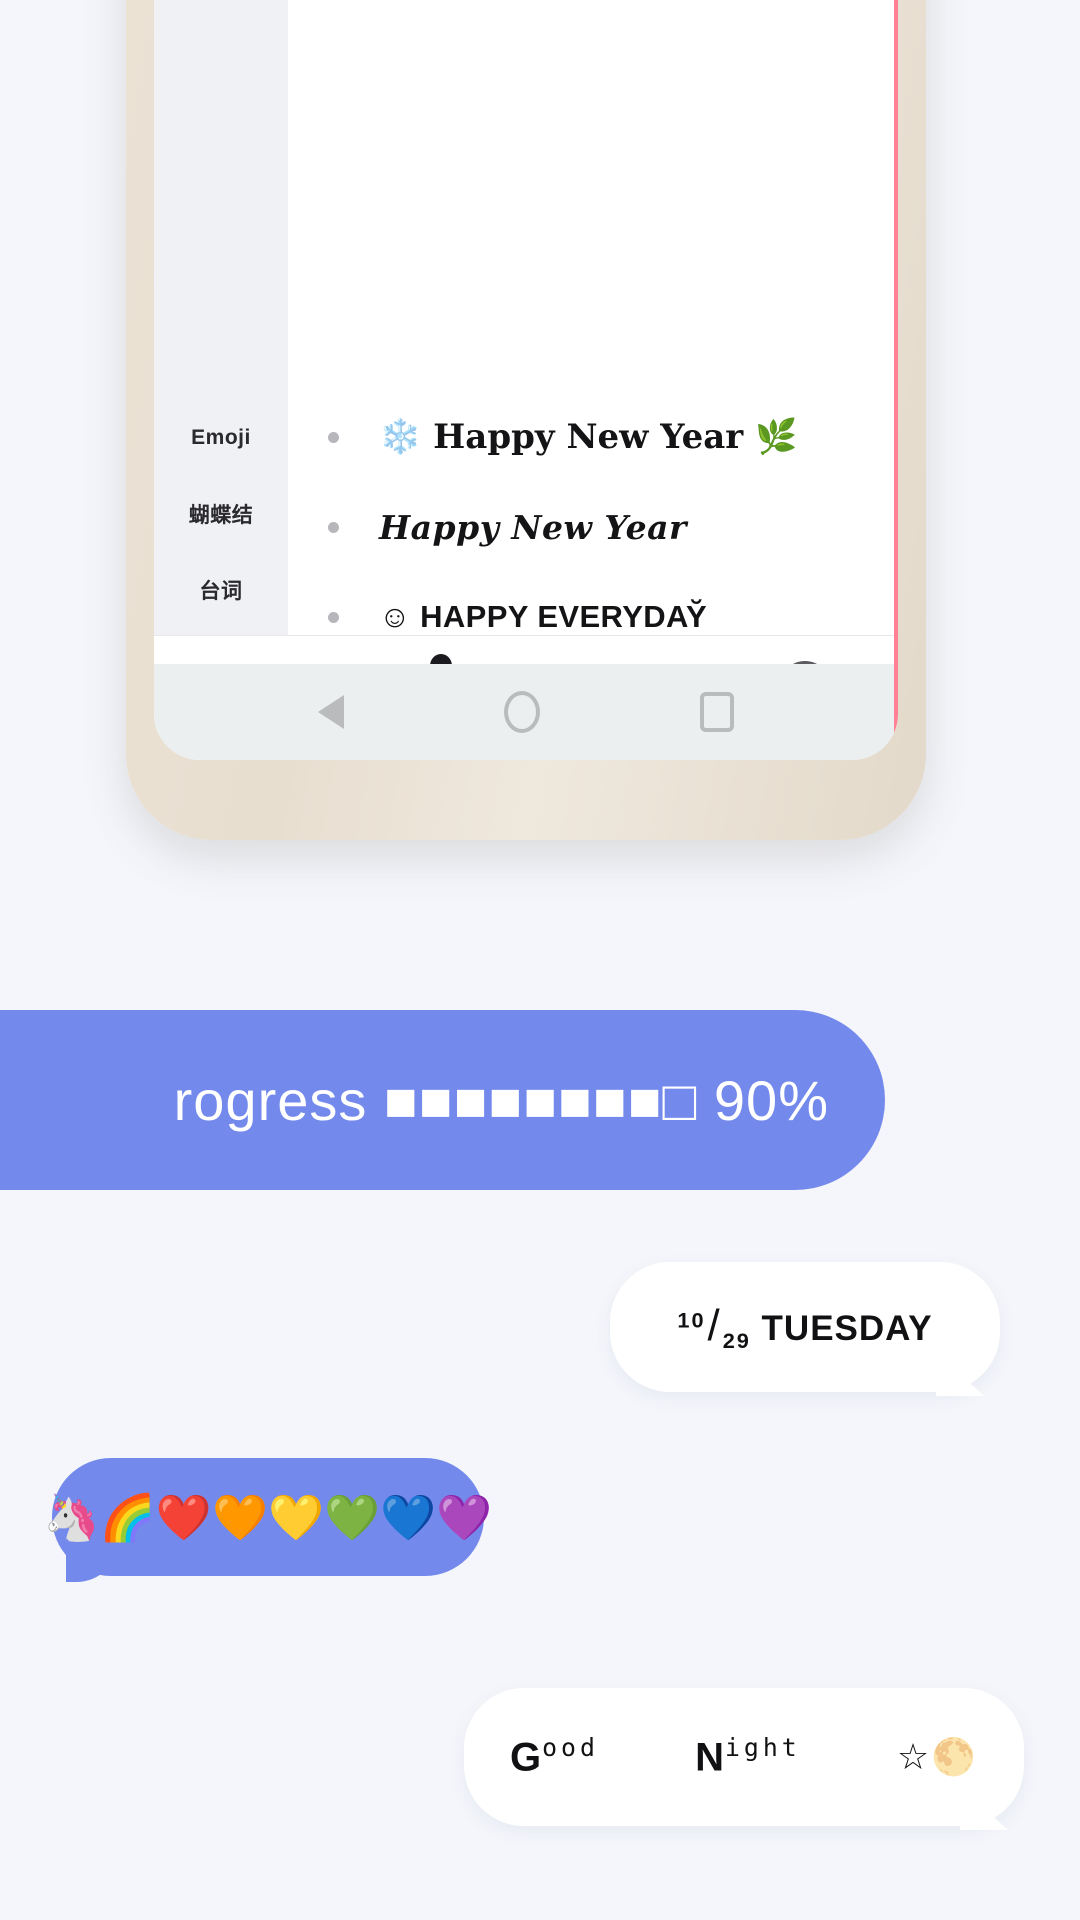 The image size is (1080, 1920). I want to click on tab-lines-label: 台词, so click(221, 591).